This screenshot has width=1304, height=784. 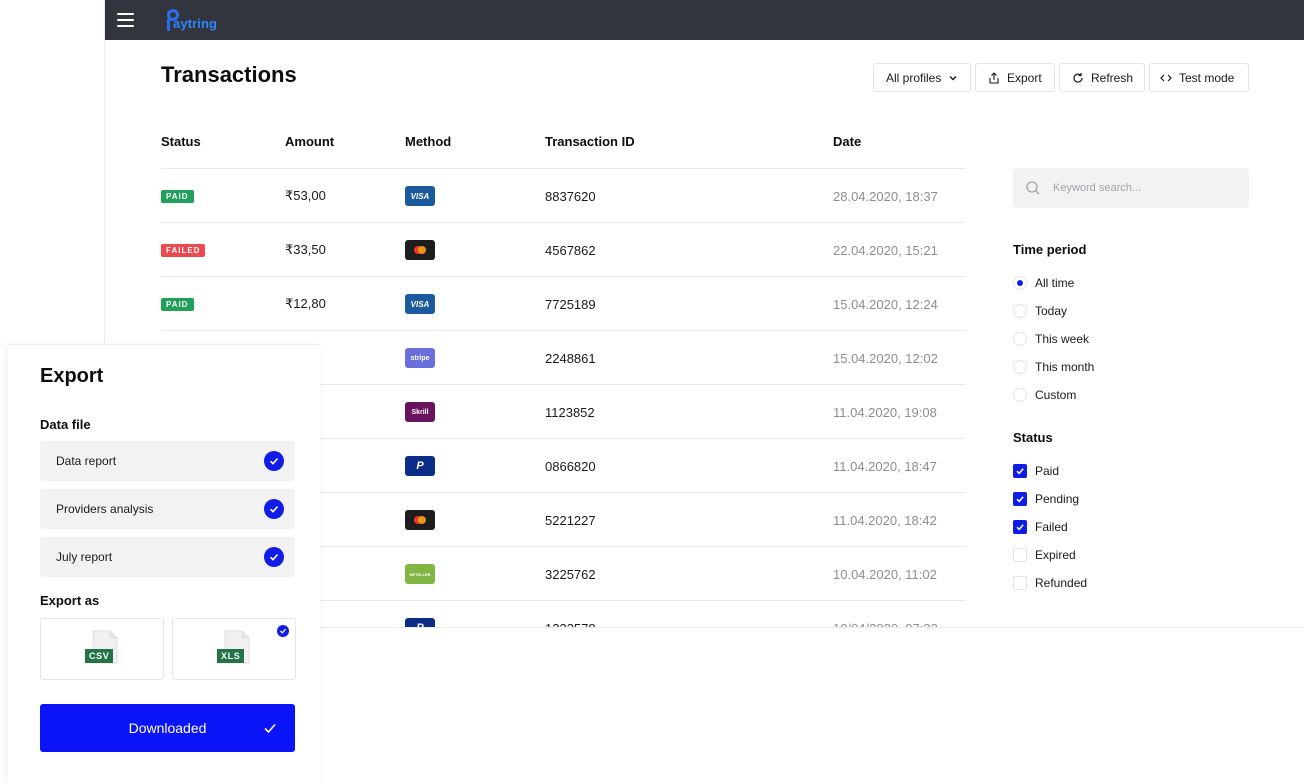 What do you see at coordinates (1057, 499) in the screenshot?
I see `status-option-label: Pending` at bounding box center [1057, 499].